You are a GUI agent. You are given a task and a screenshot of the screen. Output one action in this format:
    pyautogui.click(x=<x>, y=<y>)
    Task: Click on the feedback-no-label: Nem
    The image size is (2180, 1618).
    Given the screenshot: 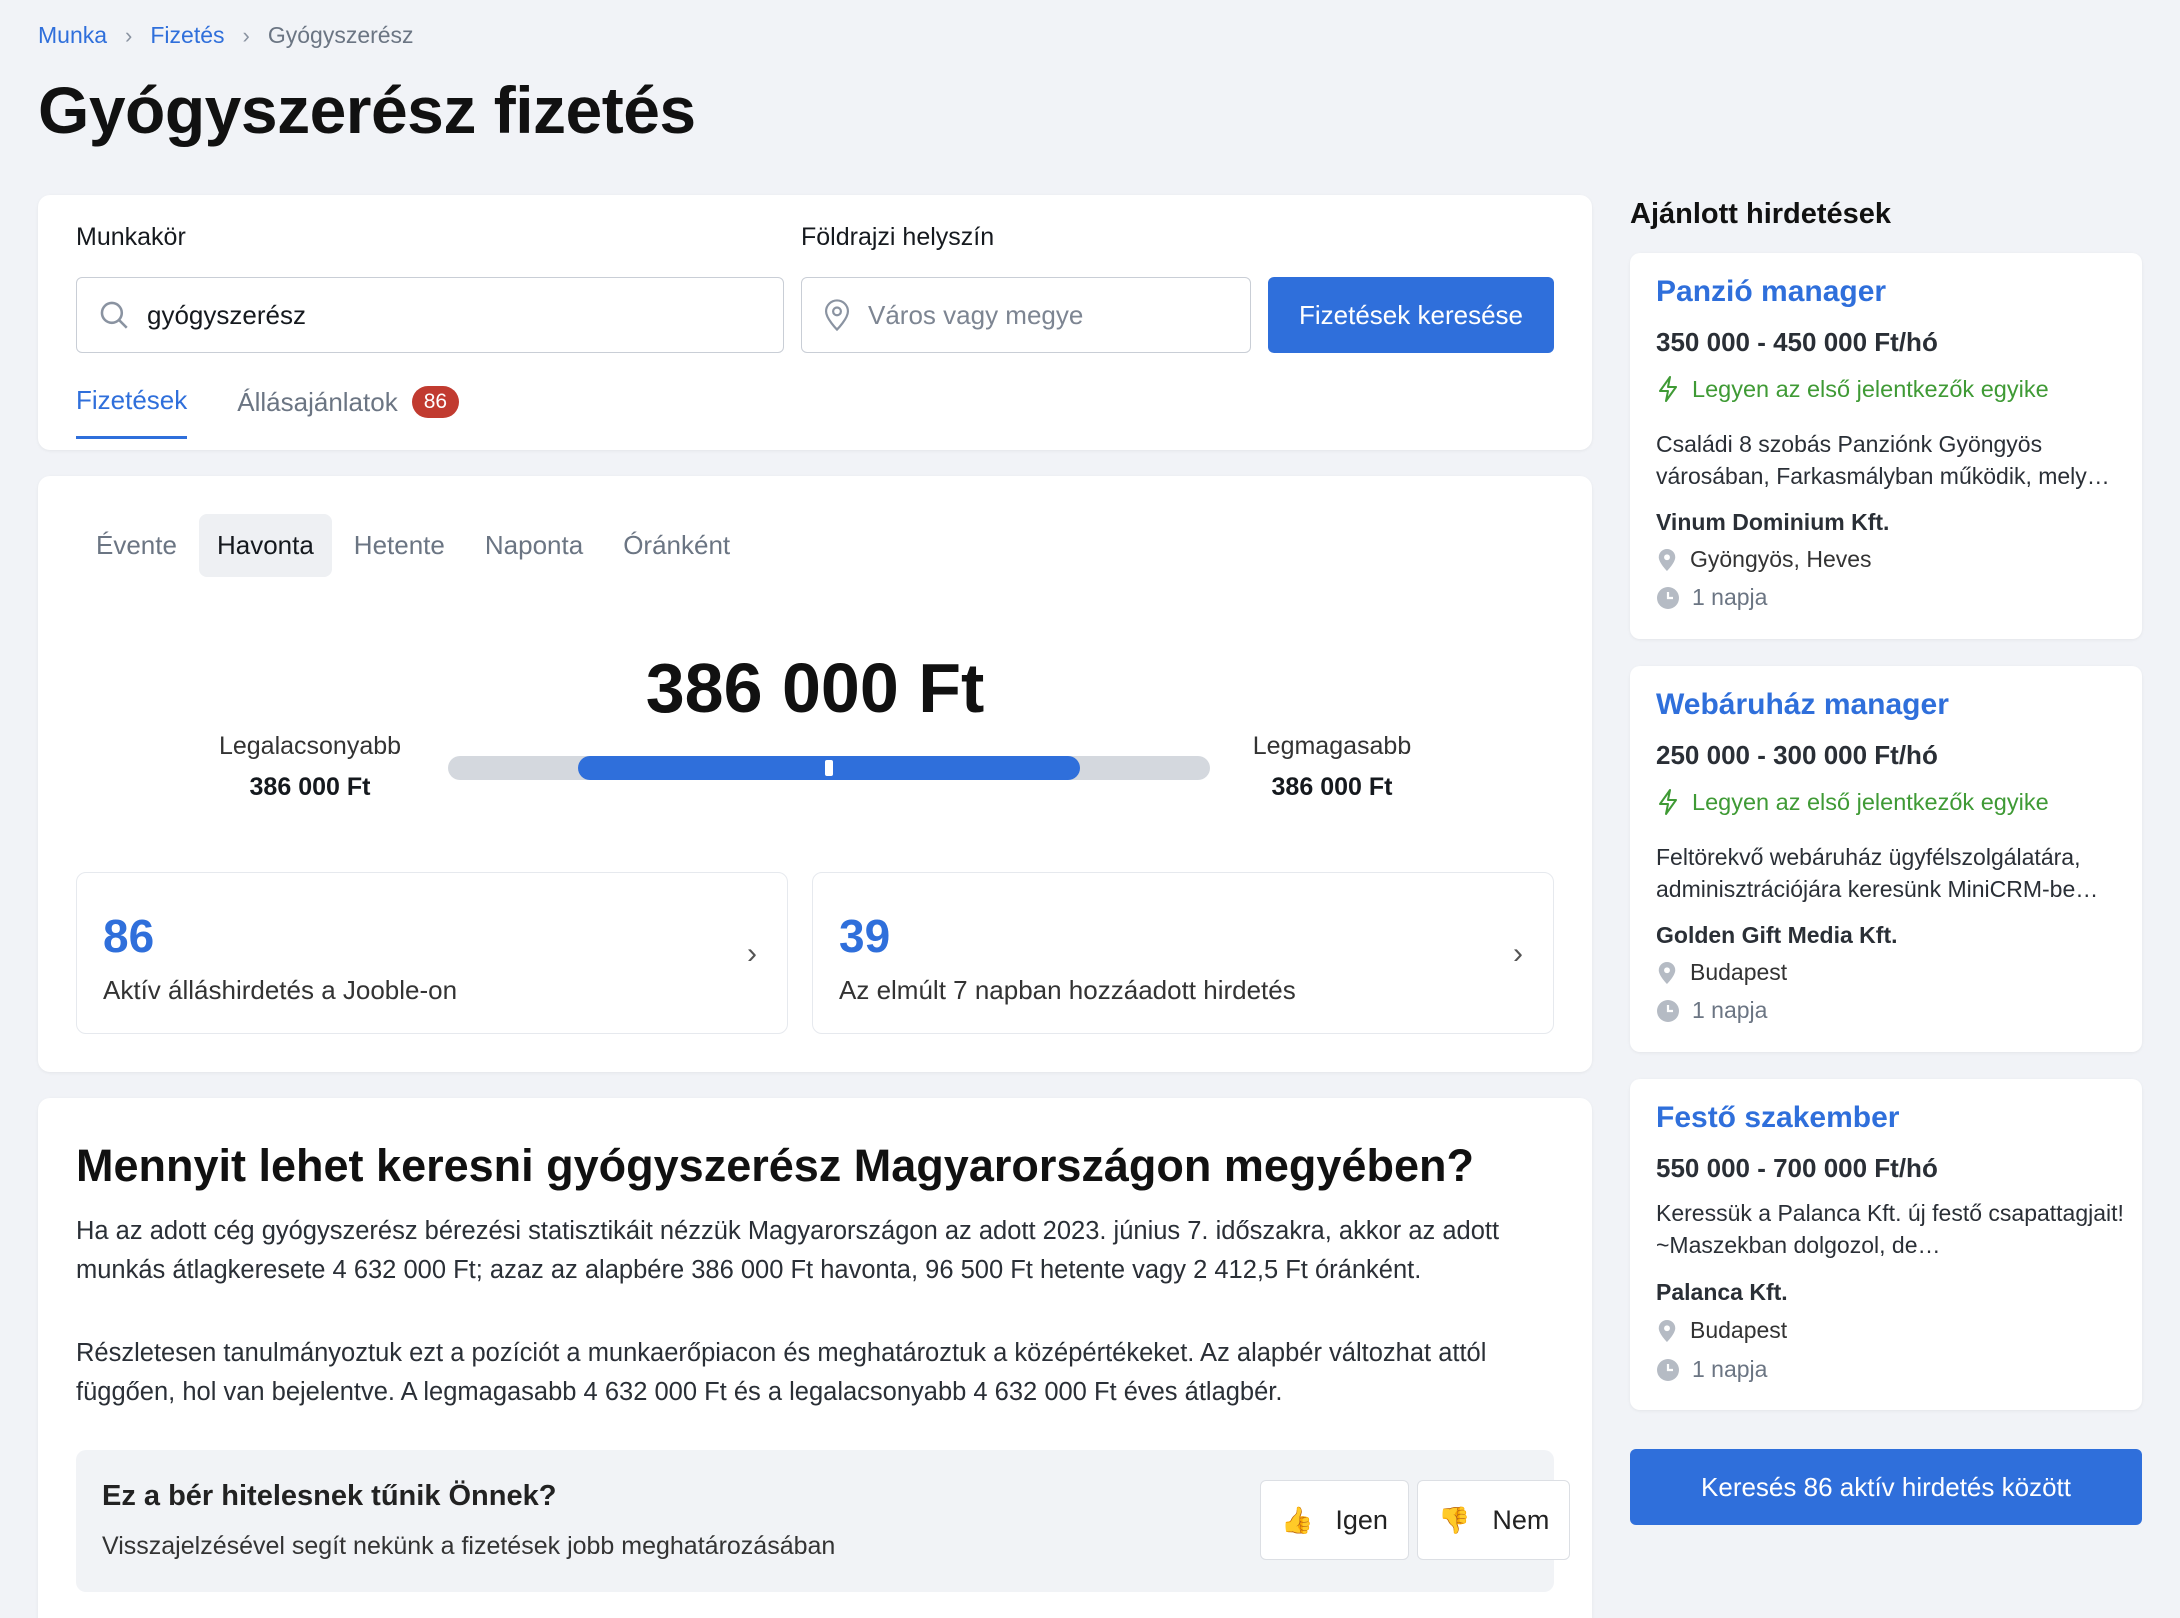 What is the action you would take?
    pyautogui.click(x=1521, y=1519)
    